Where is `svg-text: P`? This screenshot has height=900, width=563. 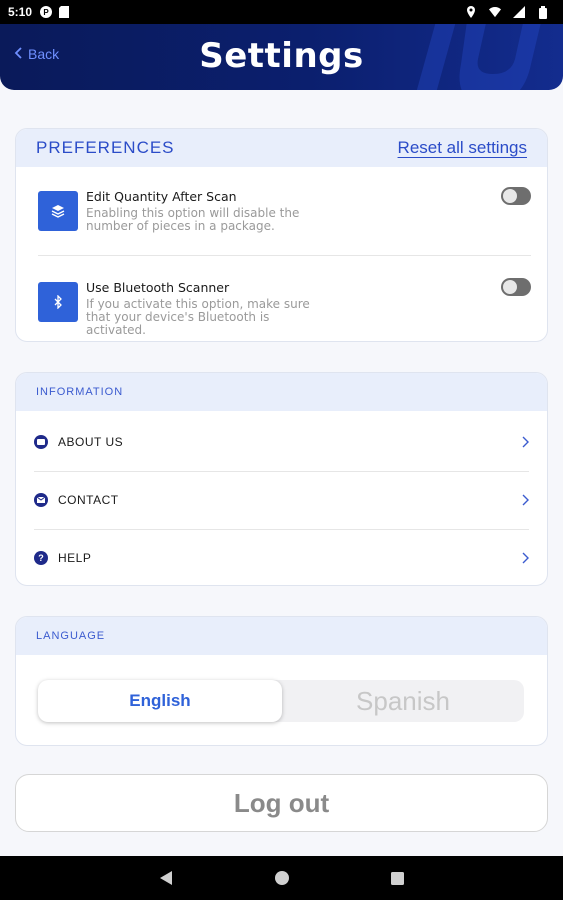 svg-text: P is located at coordinates (46, 12).